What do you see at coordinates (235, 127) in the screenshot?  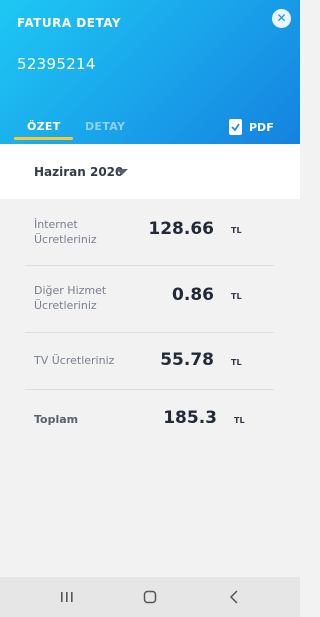 I see `pdf-download-icon` at bounding box center [235, 127].